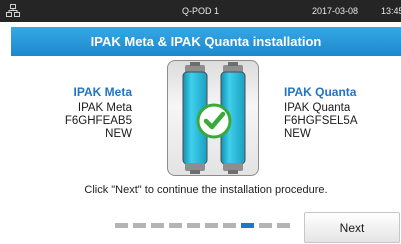  I want to click on ipak-meta-serial: F6GHFEAB5, so click(98, 121).